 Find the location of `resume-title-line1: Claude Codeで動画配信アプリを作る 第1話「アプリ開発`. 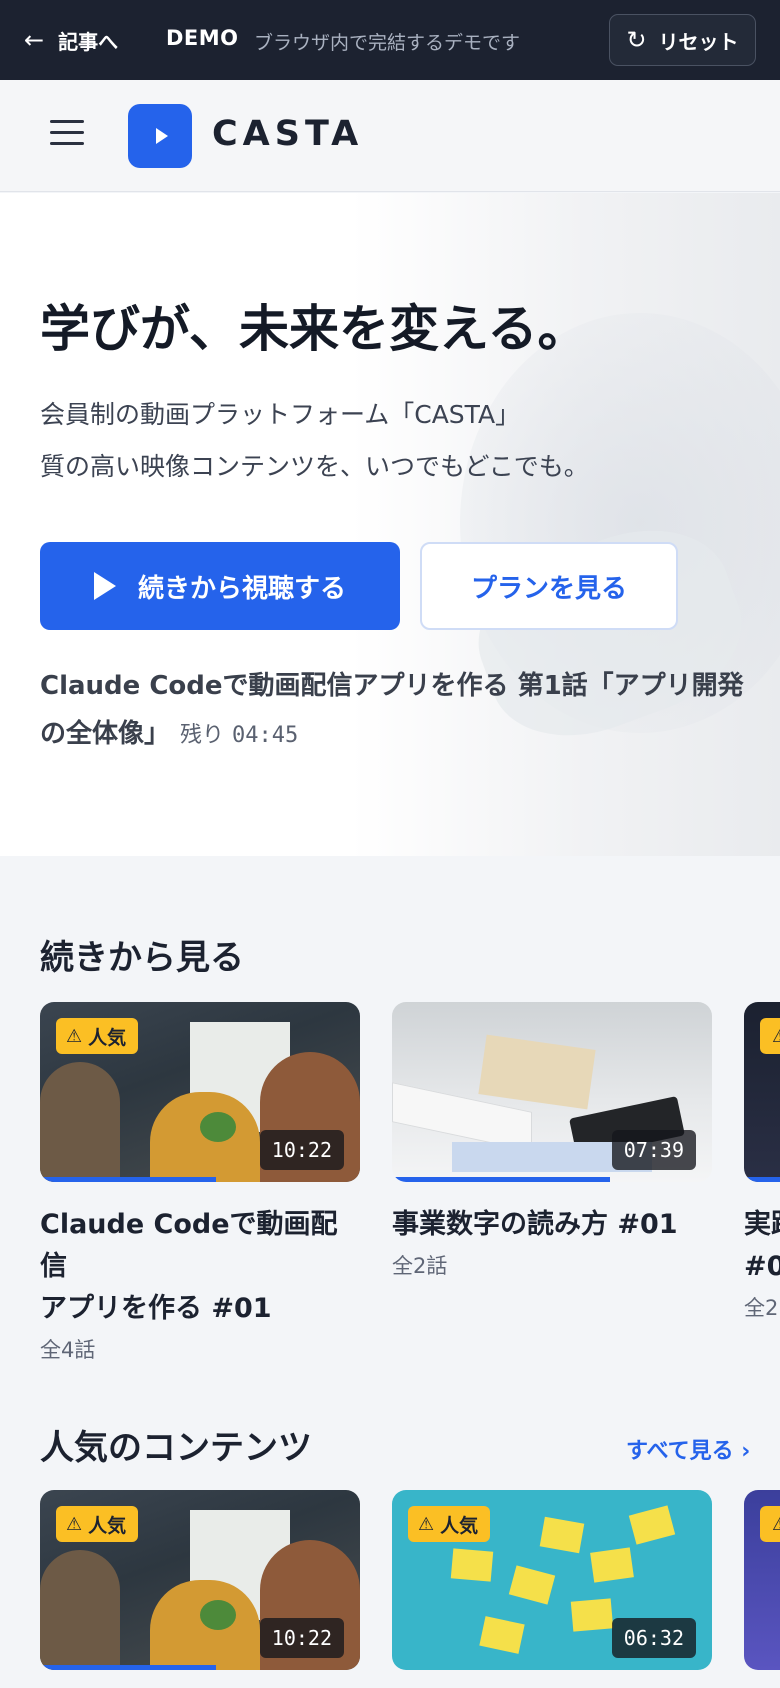

resume-title-line1: Claude Codeで動画配信アプリを作る 第1話「アプリ開発 is located at coordinates (392, 683).